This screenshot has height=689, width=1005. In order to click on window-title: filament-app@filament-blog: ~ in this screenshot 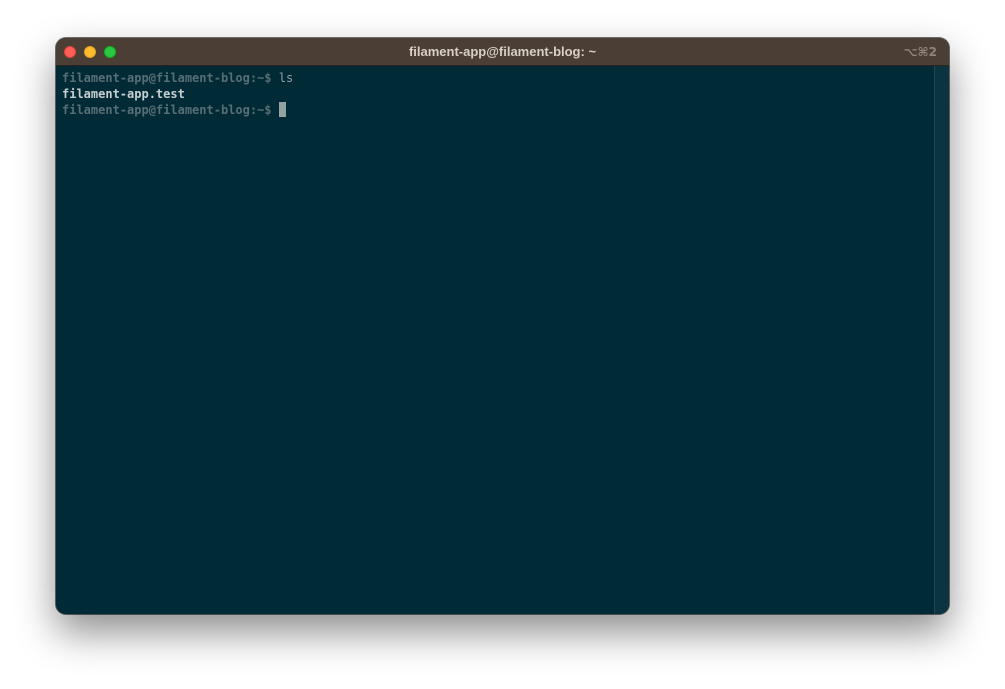, I will do `click(502, 51)`.